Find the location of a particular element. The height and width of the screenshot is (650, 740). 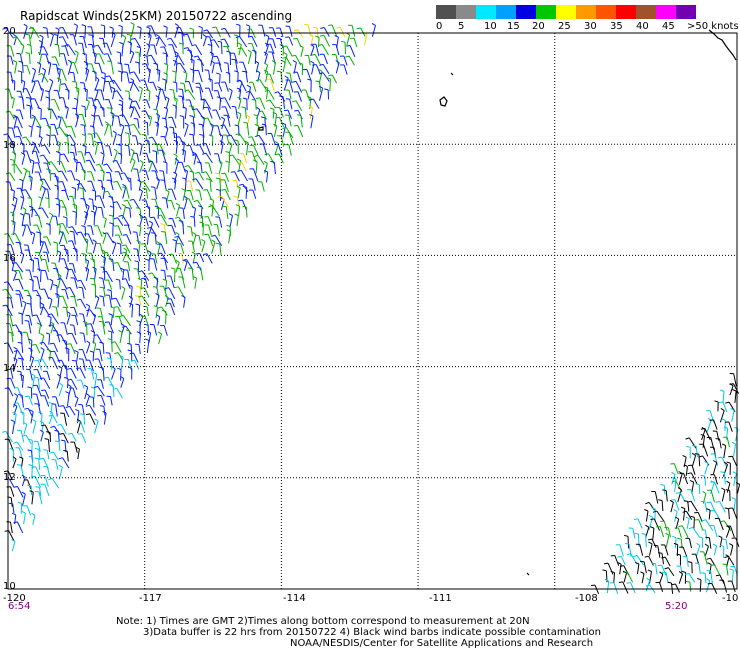

island-clarion is located at coordinates (261, 128).